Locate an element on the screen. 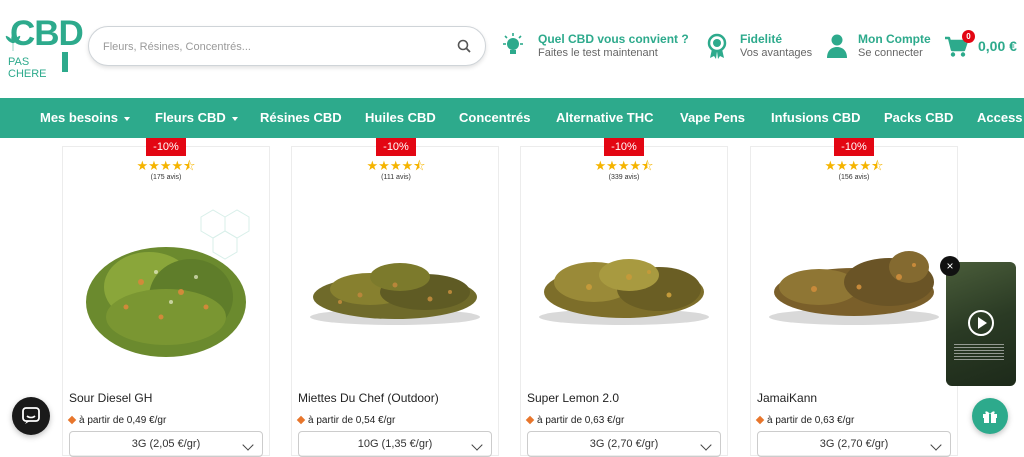 The image size is (1024, 457). nav-item-alternative-thc: Alternative THC is located at coordinates (605, 117).